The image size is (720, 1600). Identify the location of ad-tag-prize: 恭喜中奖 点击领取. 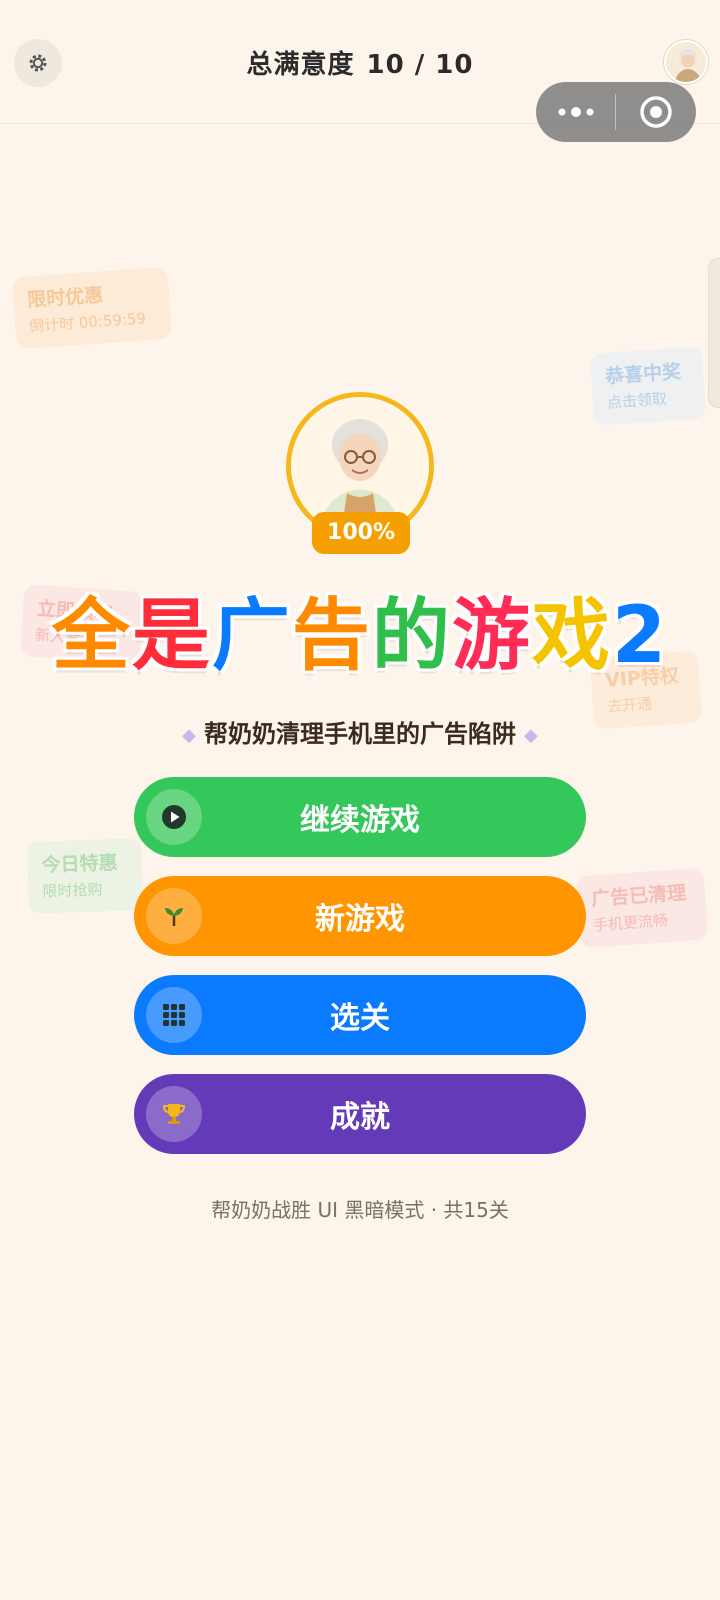
(648, 386).